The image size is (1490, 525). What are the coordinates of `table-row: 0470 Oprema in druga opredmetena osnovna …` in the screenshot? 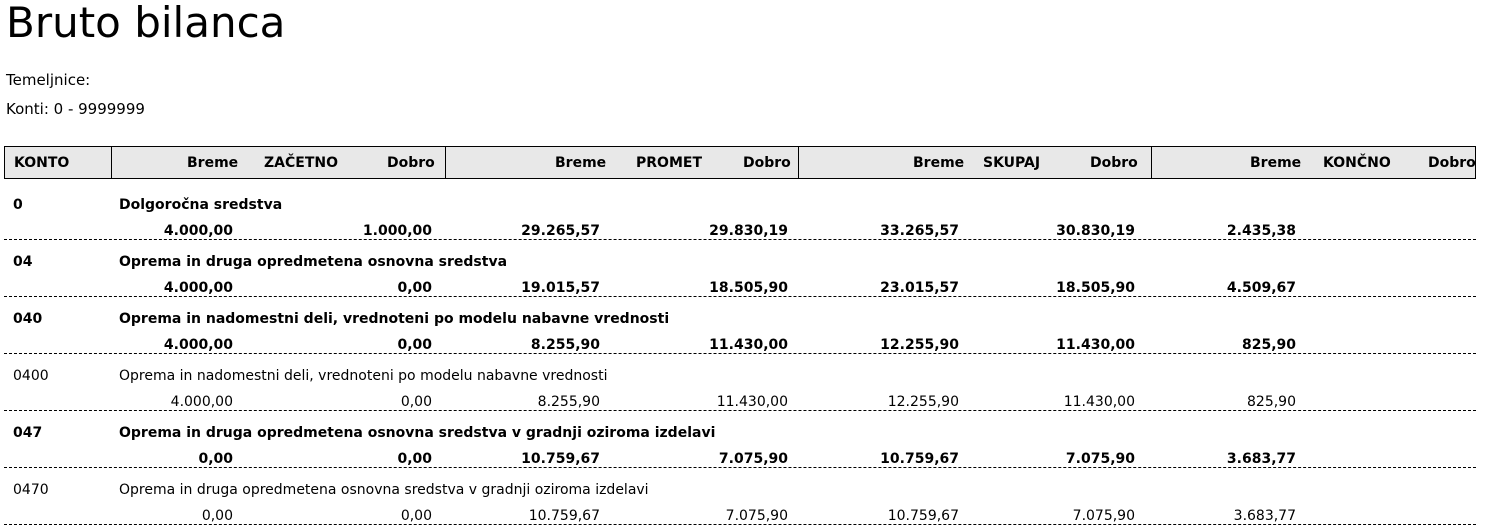 It's located at (740, 496).